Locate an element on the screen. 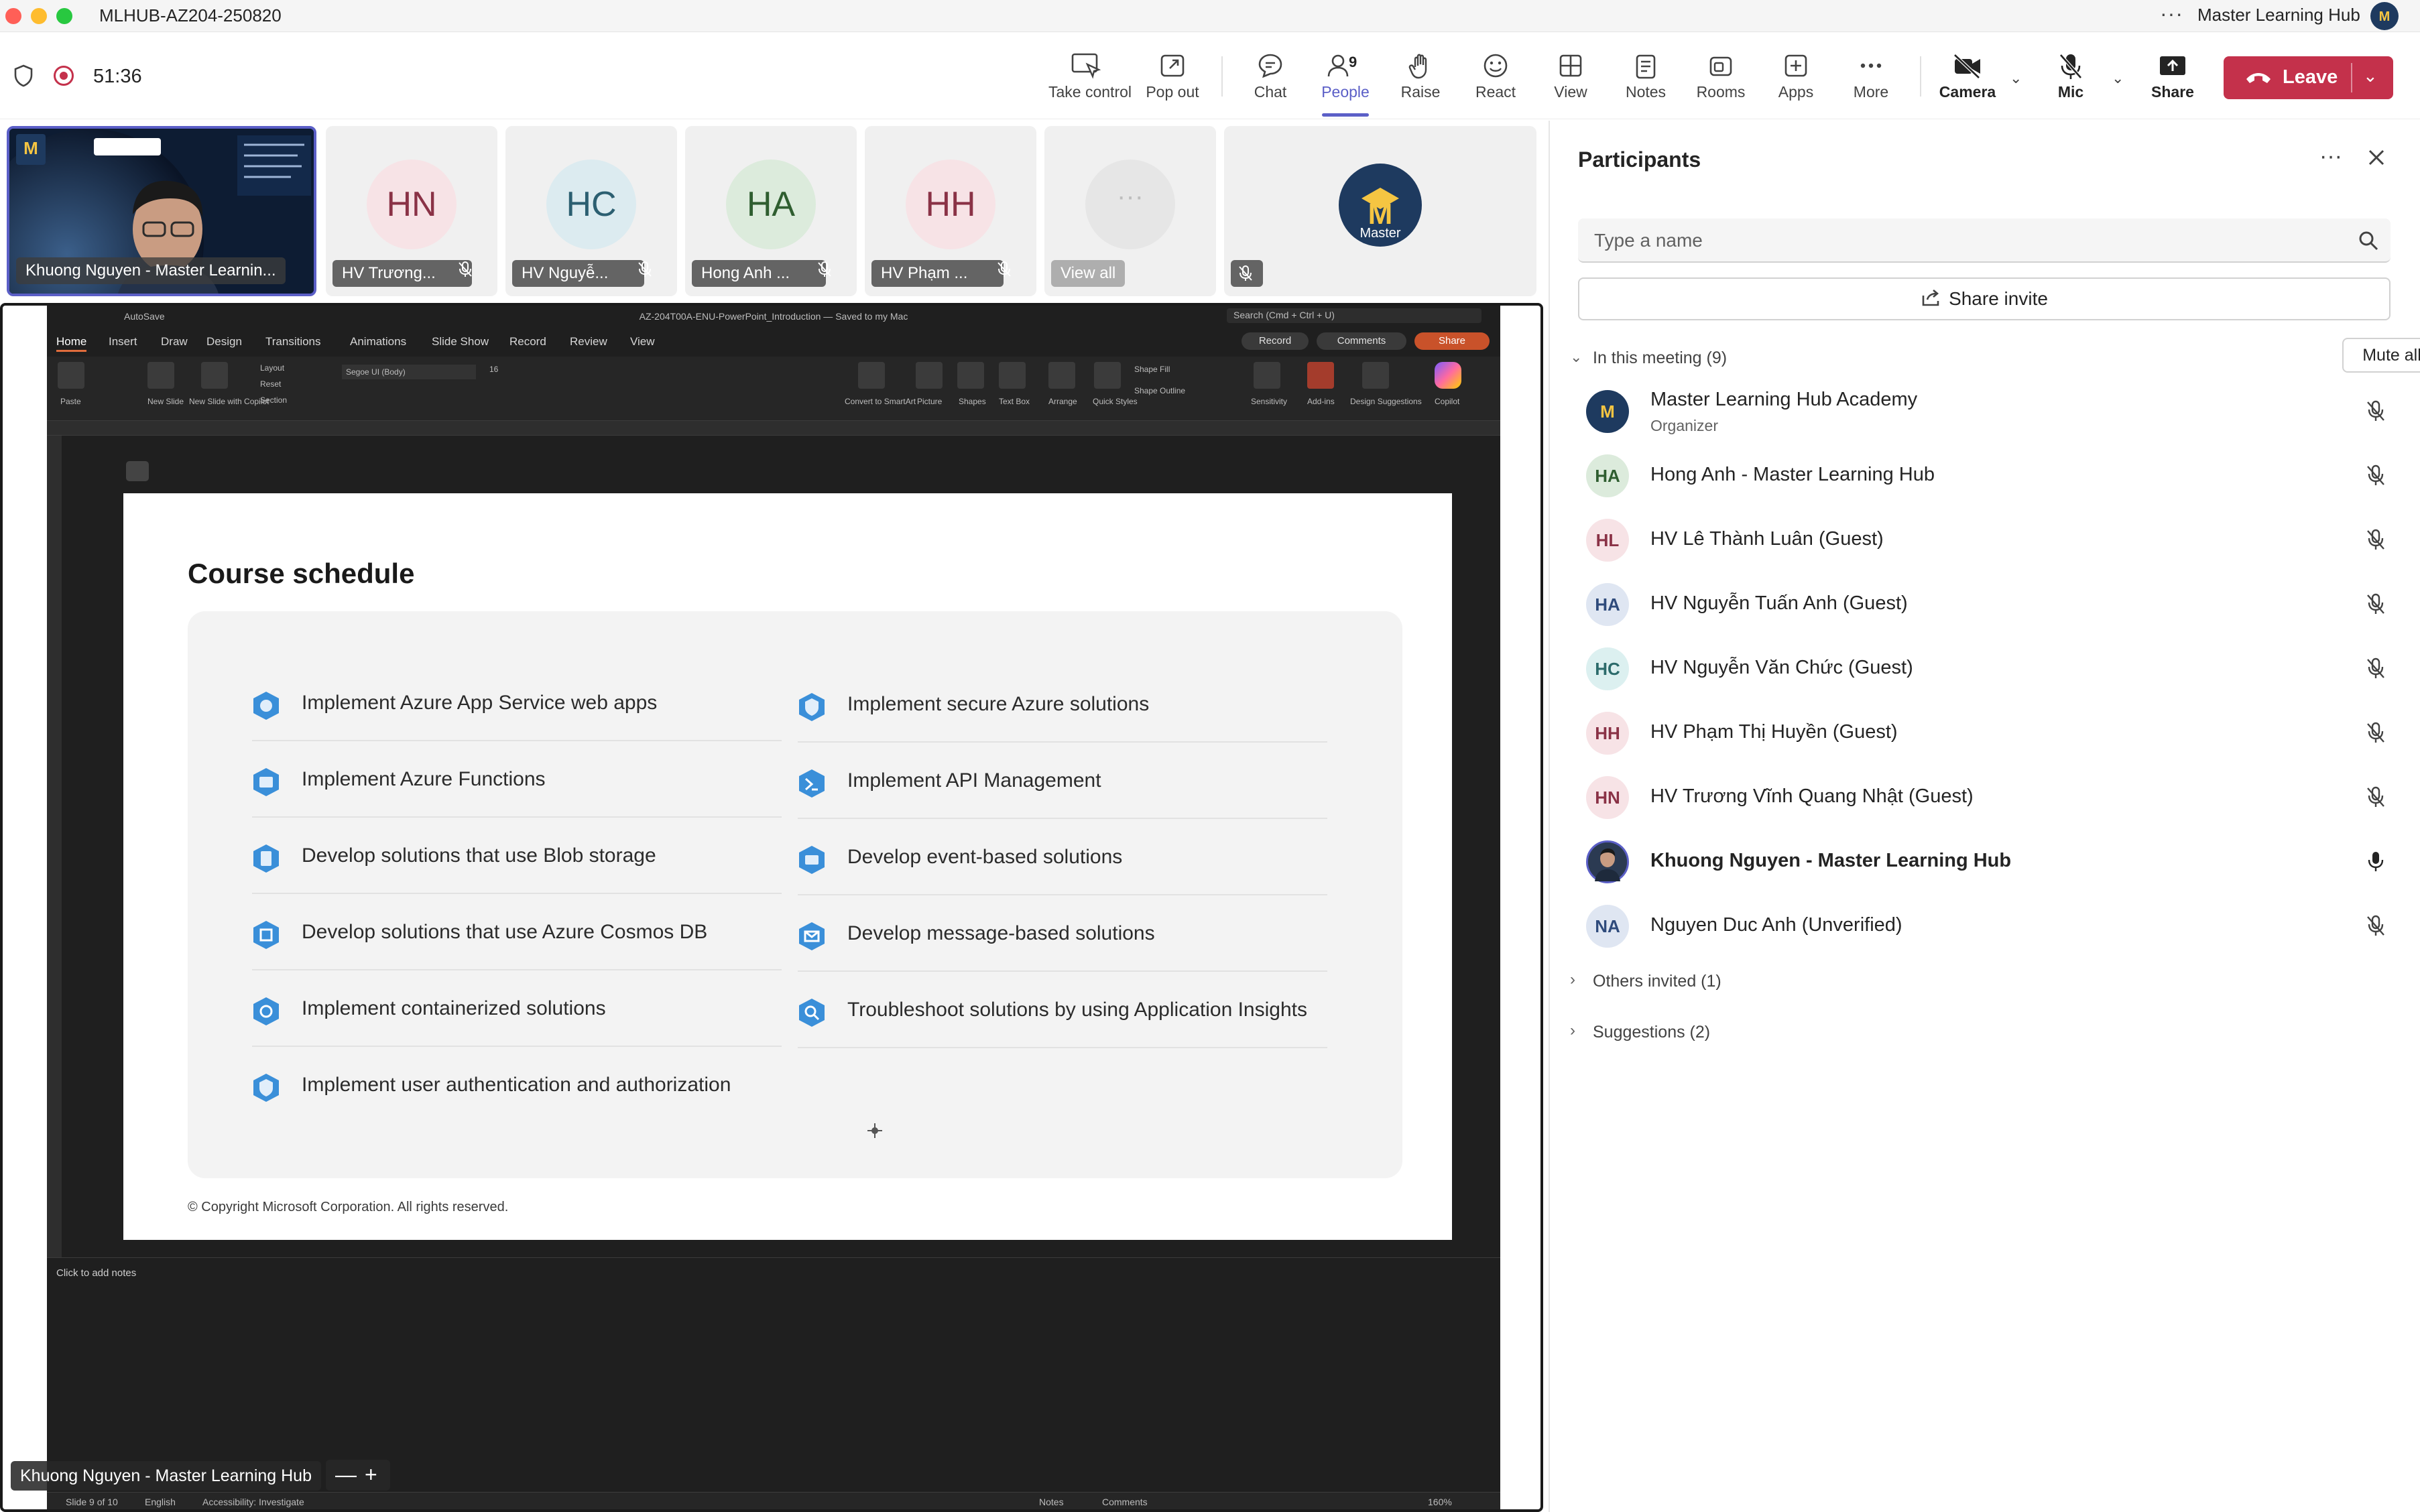 The height and width of the screenshot is (1512, 2420). minimize-window-button is located at coordinates (39, 16).